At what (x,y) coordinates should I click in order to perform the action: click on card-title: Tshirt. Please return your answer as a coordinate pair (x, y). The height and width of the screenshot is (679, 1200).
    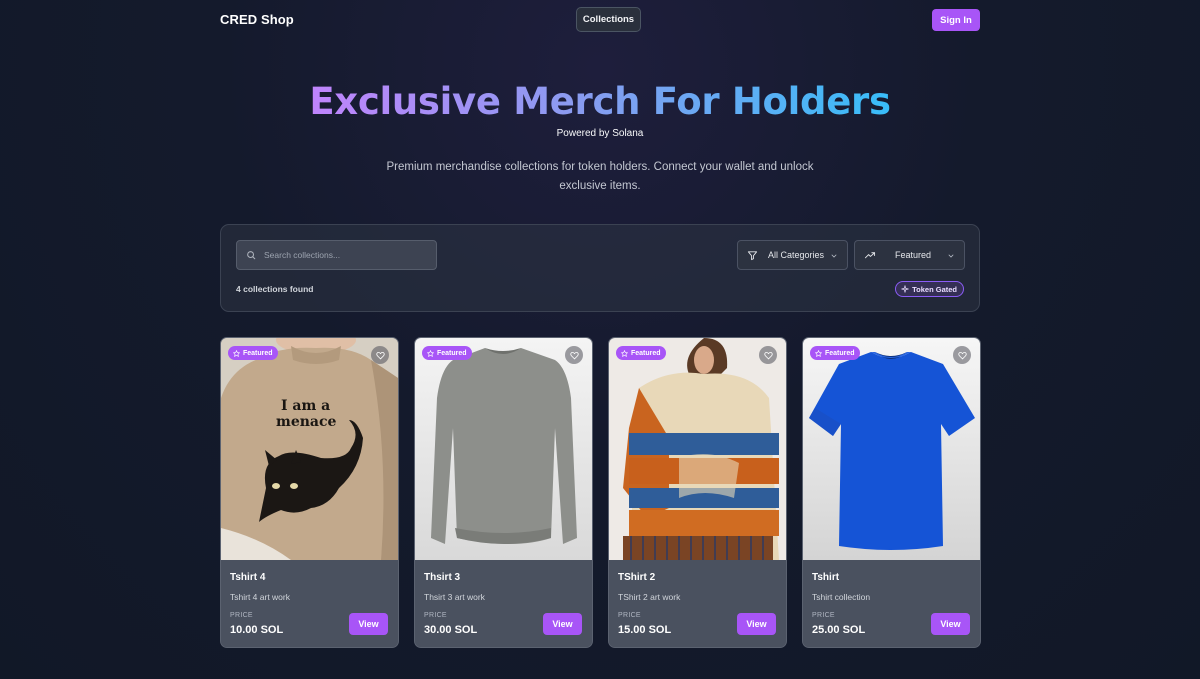
    Looking at the image, I should click on (826, 577).